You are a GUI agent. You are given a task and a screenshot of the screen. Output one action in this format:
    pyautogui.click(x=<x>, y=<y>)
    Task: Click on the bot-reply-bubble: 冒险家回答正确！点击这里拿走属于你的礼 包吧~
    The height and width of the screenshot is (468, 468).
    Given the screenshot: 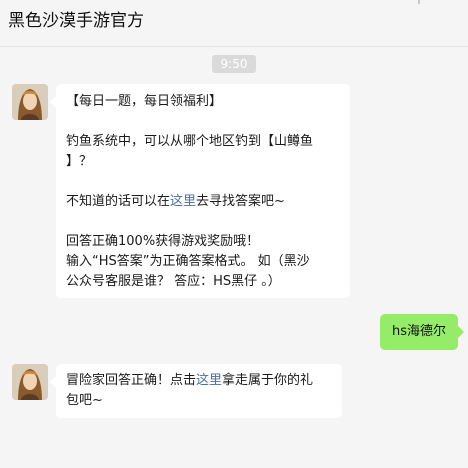 What is the action you would take?
    pyautogui.click(x=196, y=391)
    